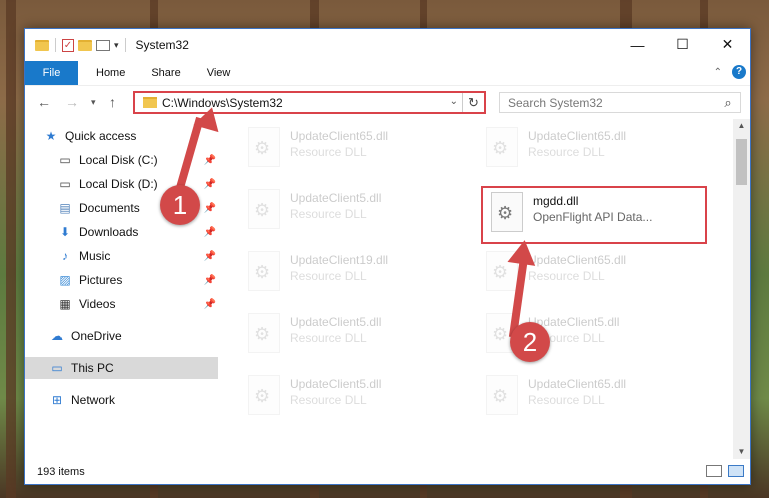 This screenshot has width=769, height=498. Describe the element at coordinates (72, 102) in the screenshot. I see `forward-arrow-icon: →` at that location.